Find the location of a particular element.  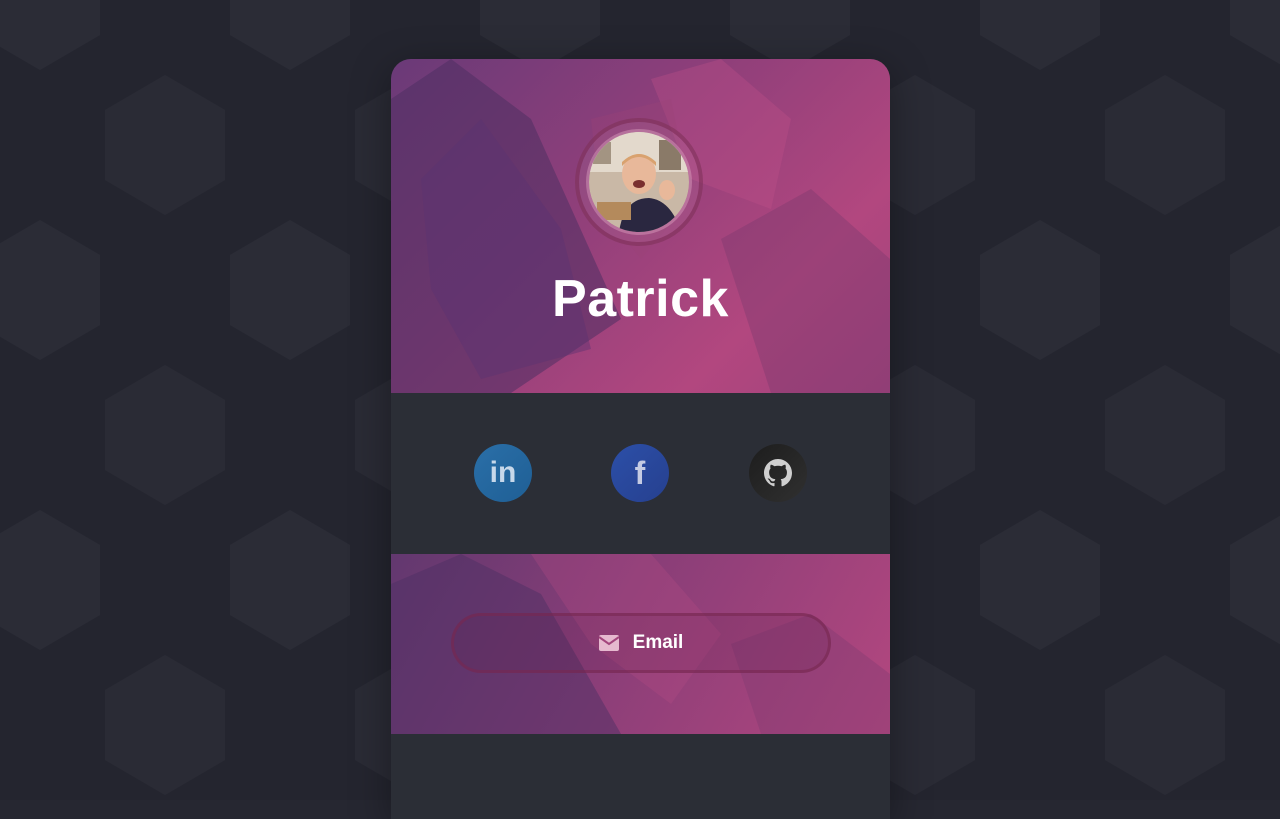

github-icon is located at coordinates (778, 473).